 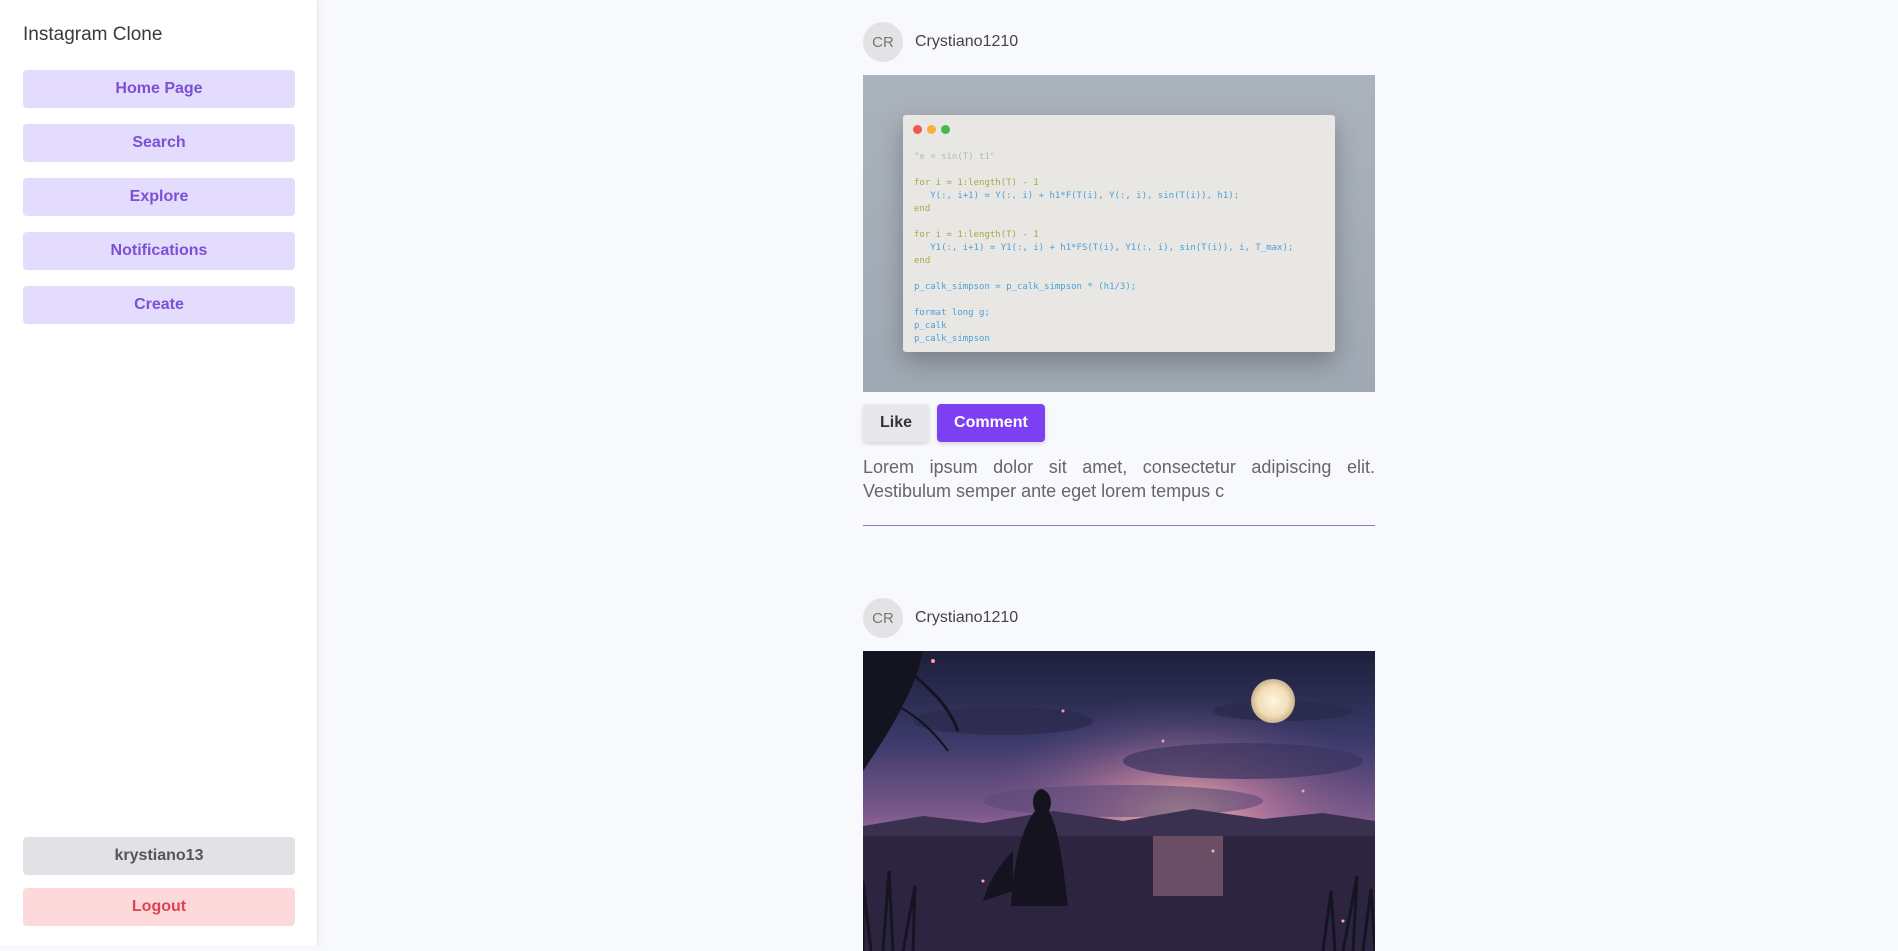 I want to click on code-line: format long g;, so click(x=952, y=313).